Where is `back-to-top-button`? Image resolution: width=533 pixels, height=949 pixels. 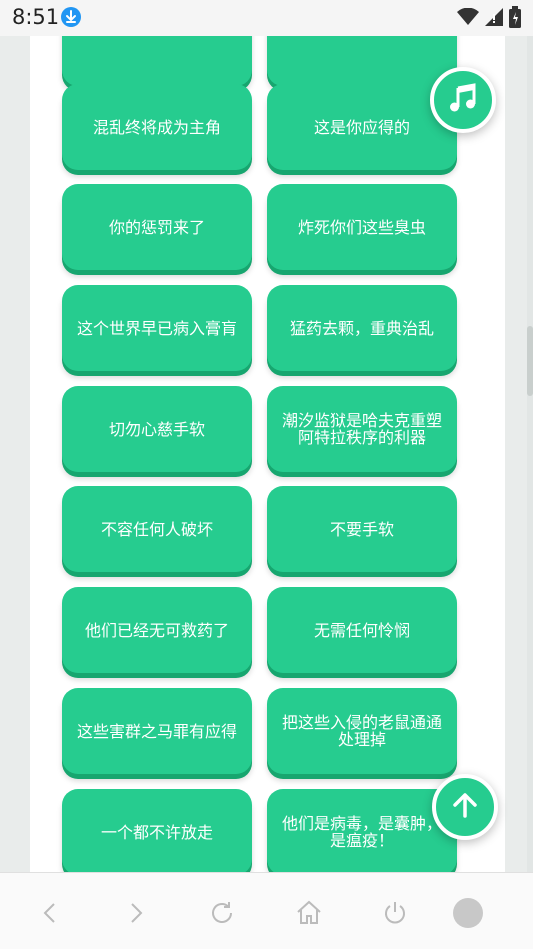
back-to-top-button is located at coordinates (465, 807).